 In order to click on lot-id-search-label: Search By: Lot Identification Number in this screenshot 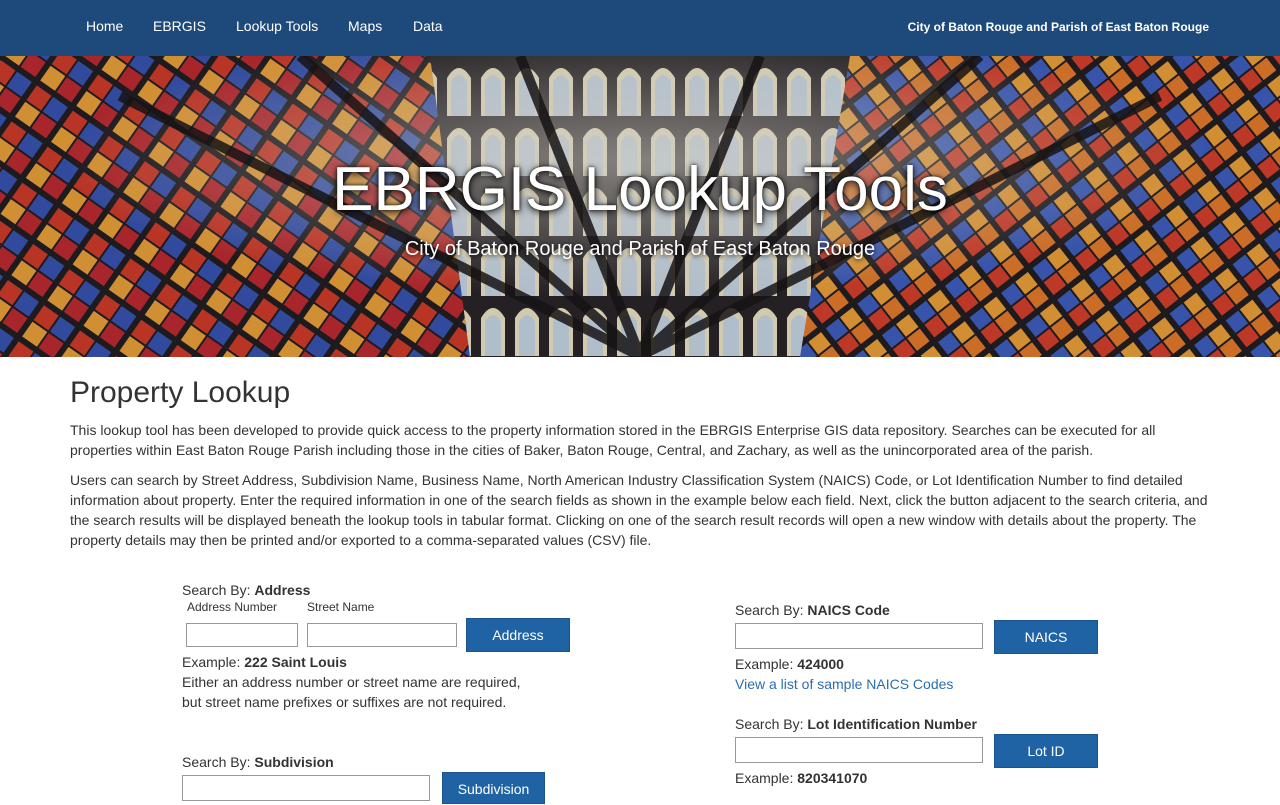, I will do `click(856, 724)`.